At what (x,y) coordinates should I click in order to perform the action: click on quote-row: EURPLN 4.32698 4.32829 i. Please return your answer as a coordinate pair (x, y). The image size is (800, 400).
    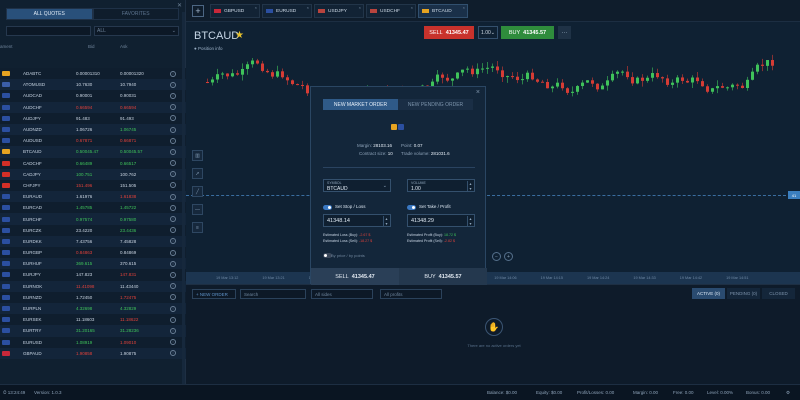
    Looking at the image, I should click on (93, 308).